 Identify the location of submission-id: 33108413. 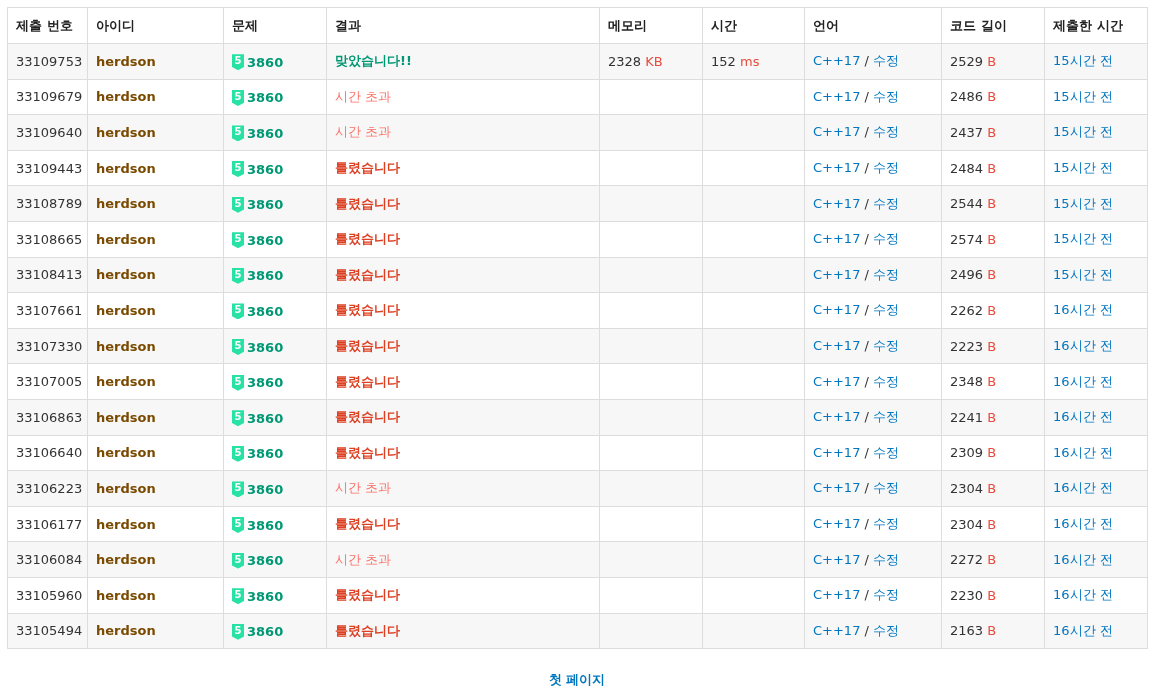
(47, 275).